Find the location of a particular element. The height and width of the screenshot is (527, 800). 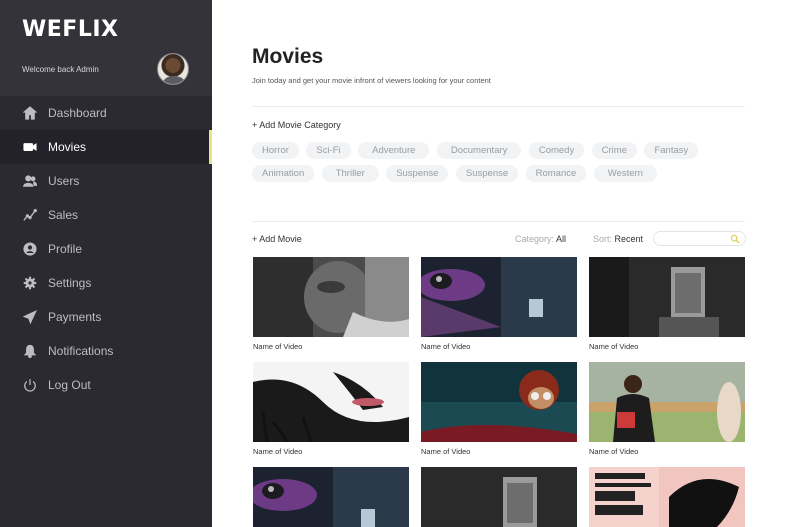

search-icon is located at coordinates (735, 239).